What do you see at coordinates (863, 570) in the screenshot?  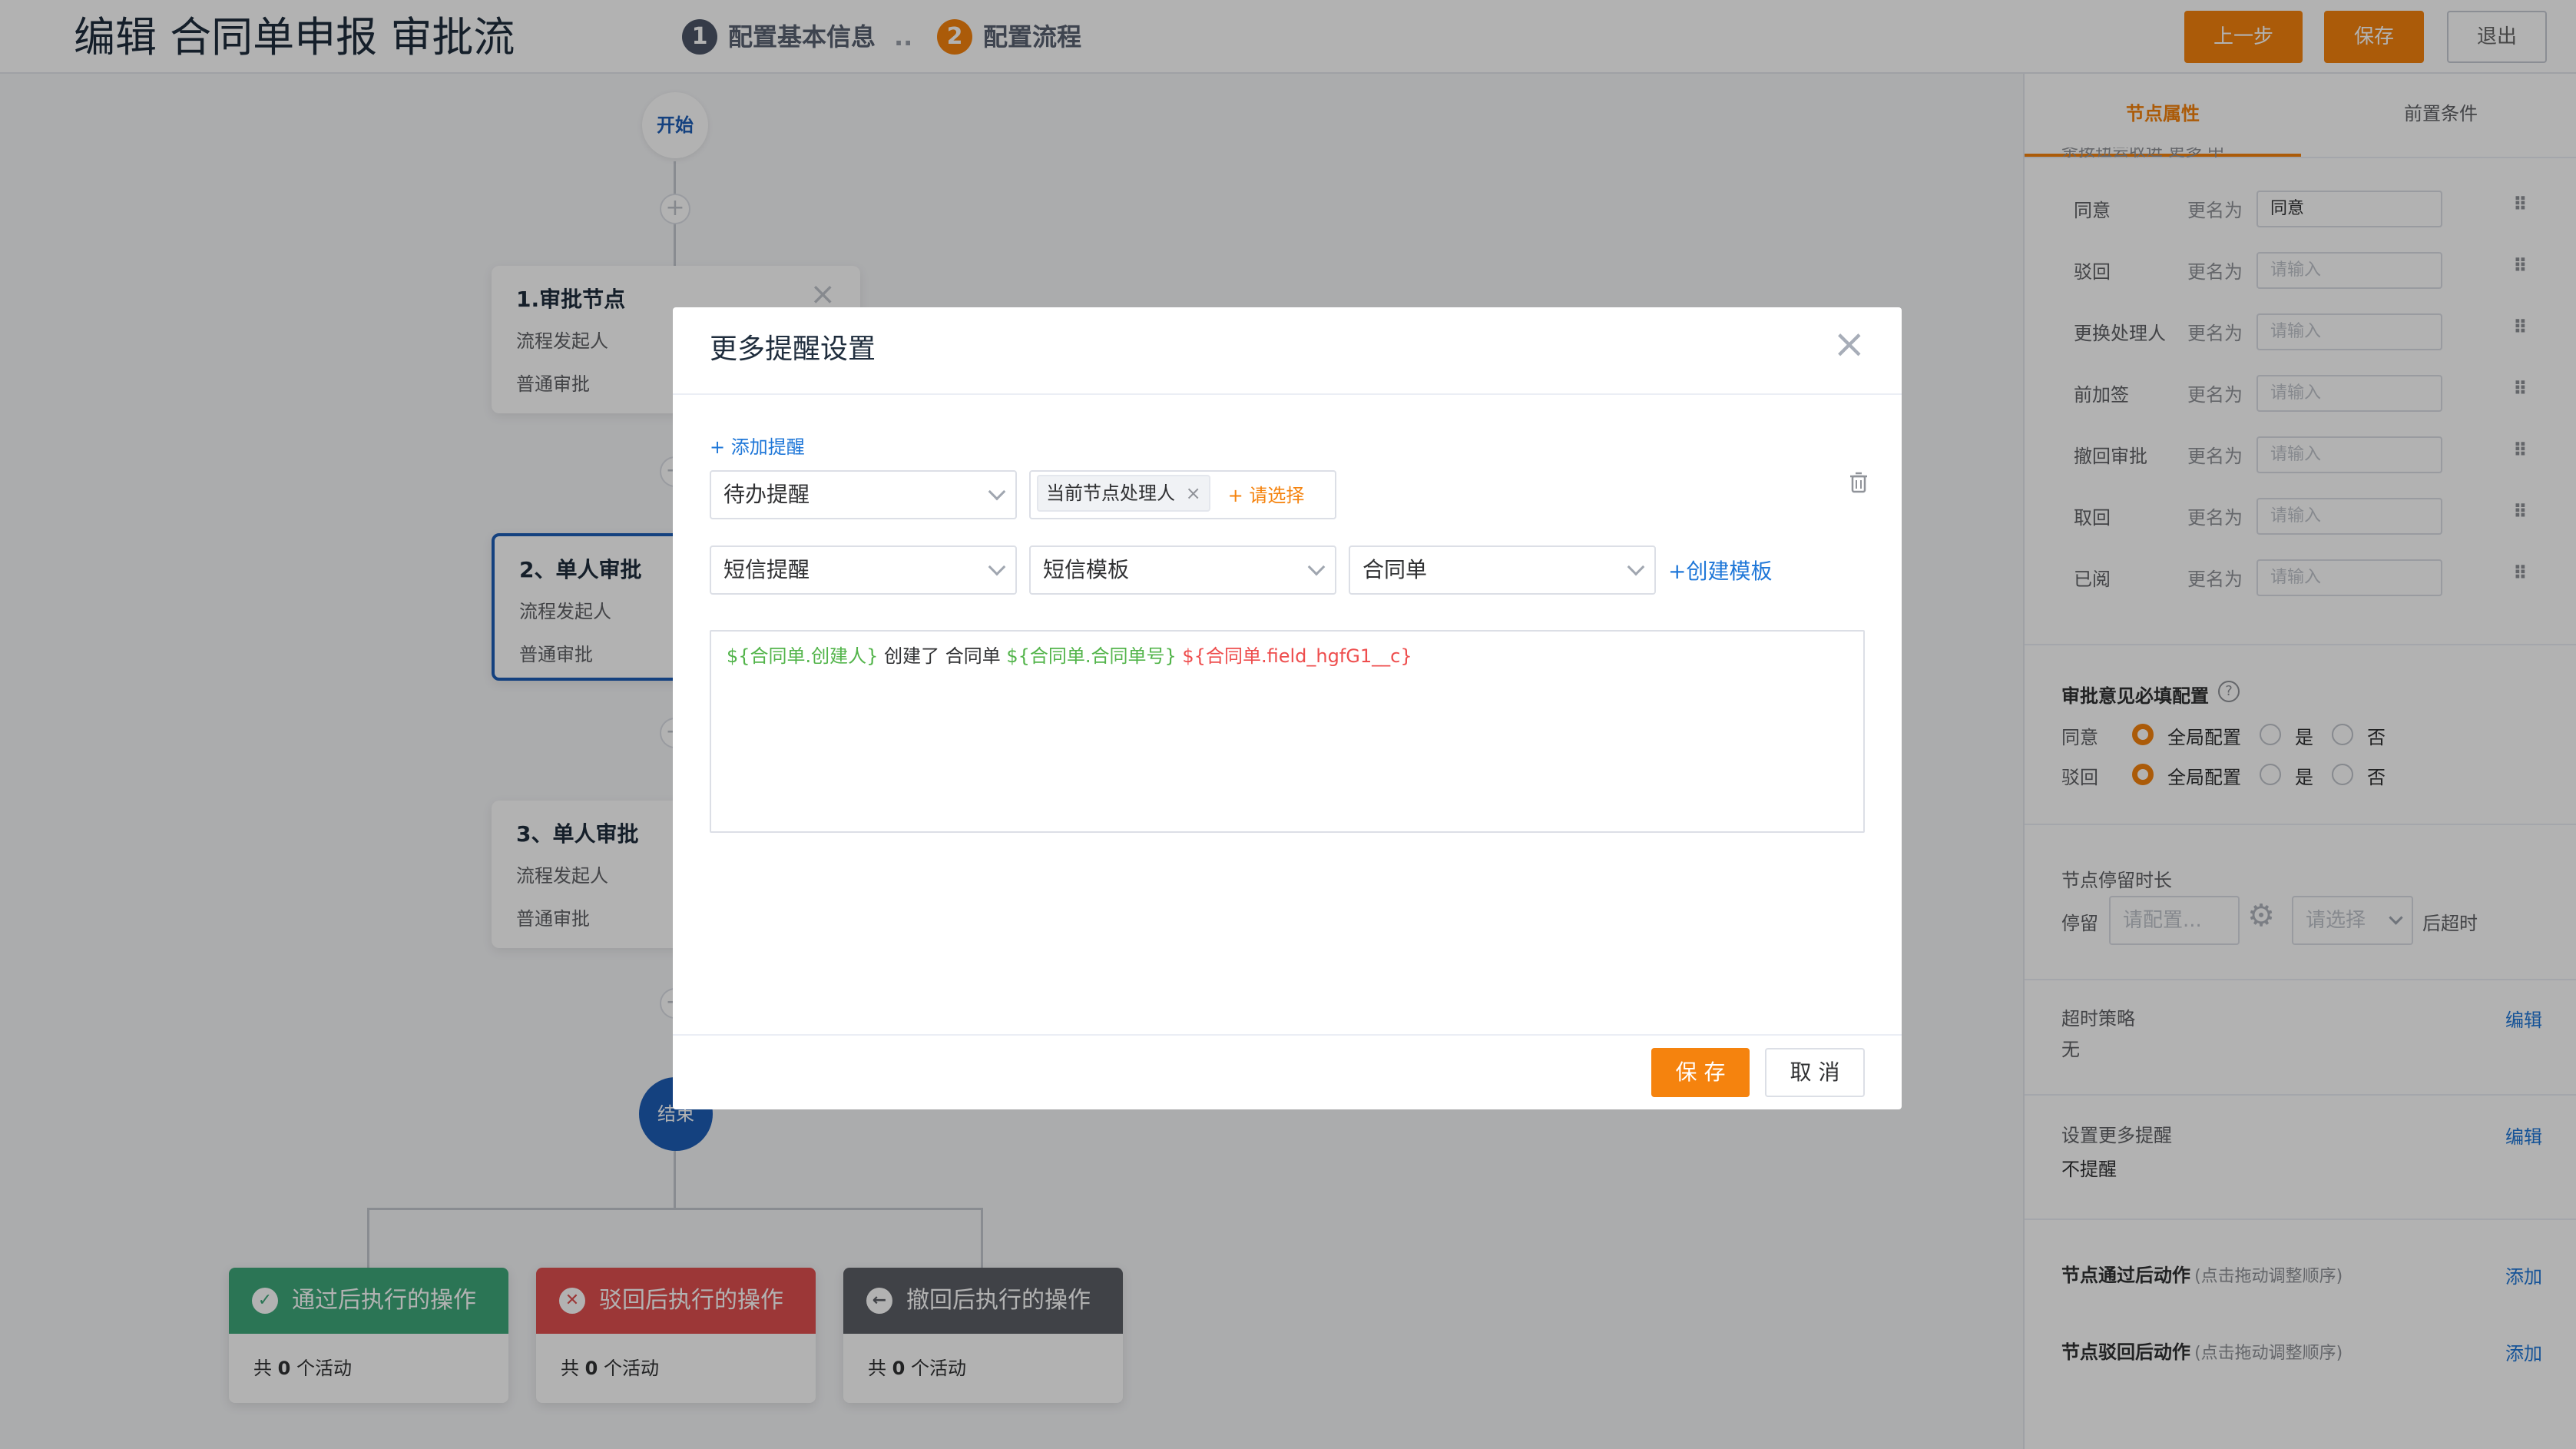 I see `channel-select: 短信提醒` at bounding box center [863, 570].